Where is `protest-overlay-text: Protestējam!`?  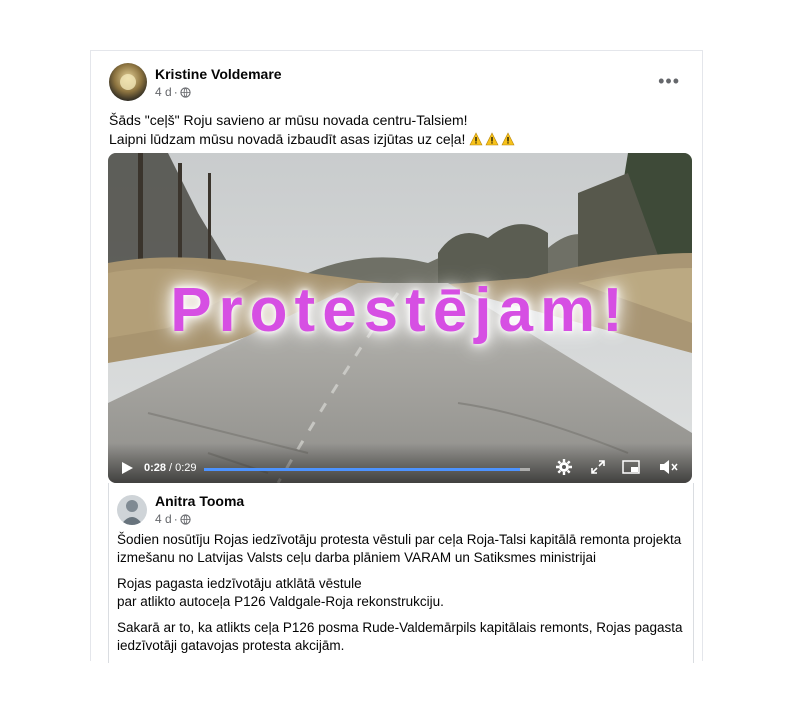
protest-overlay-text: Protestējam! is located at coordinates (400, 310).